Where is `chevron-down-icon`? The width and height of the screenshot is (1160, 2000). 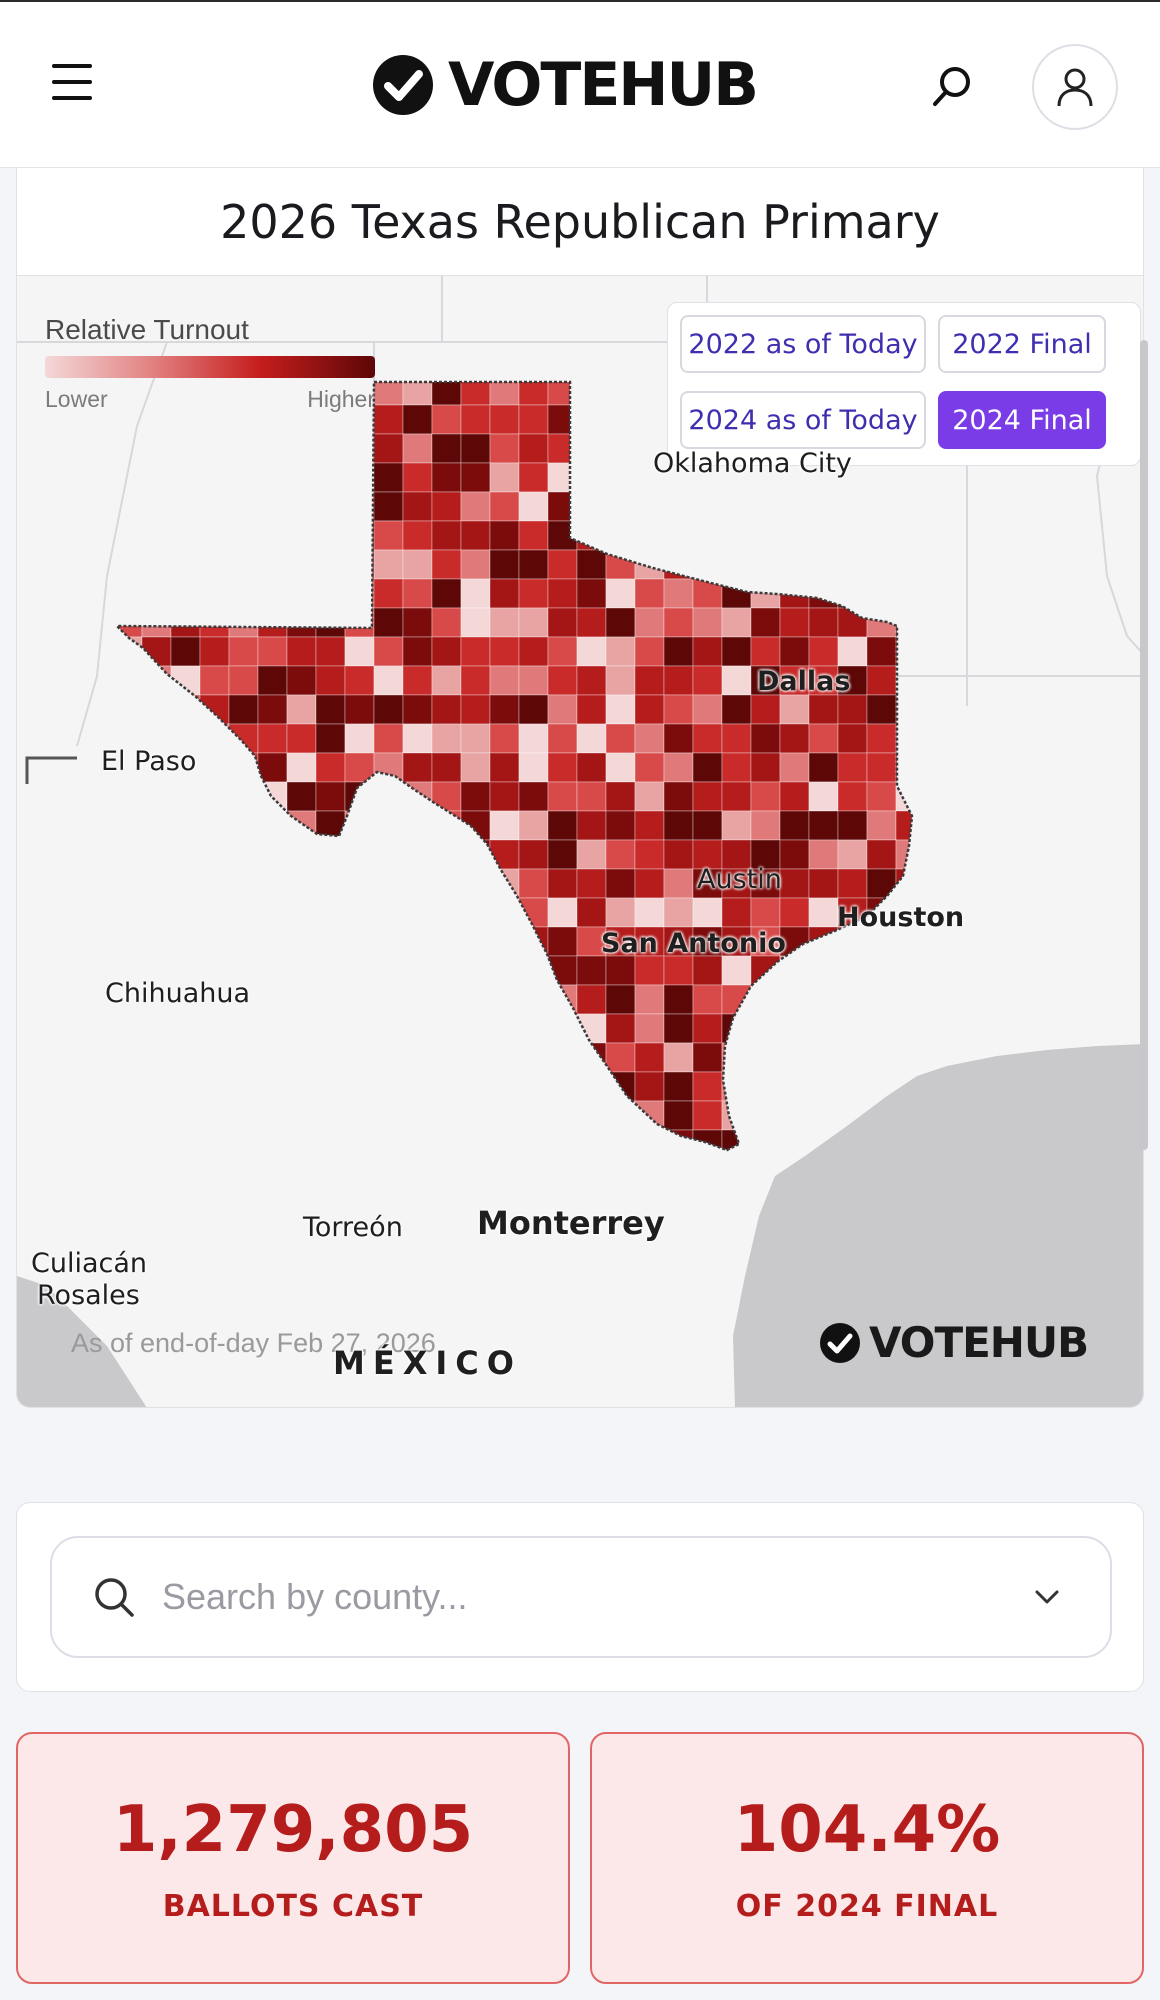
chevron-down-icon is located at coordinates (1047, 1597).